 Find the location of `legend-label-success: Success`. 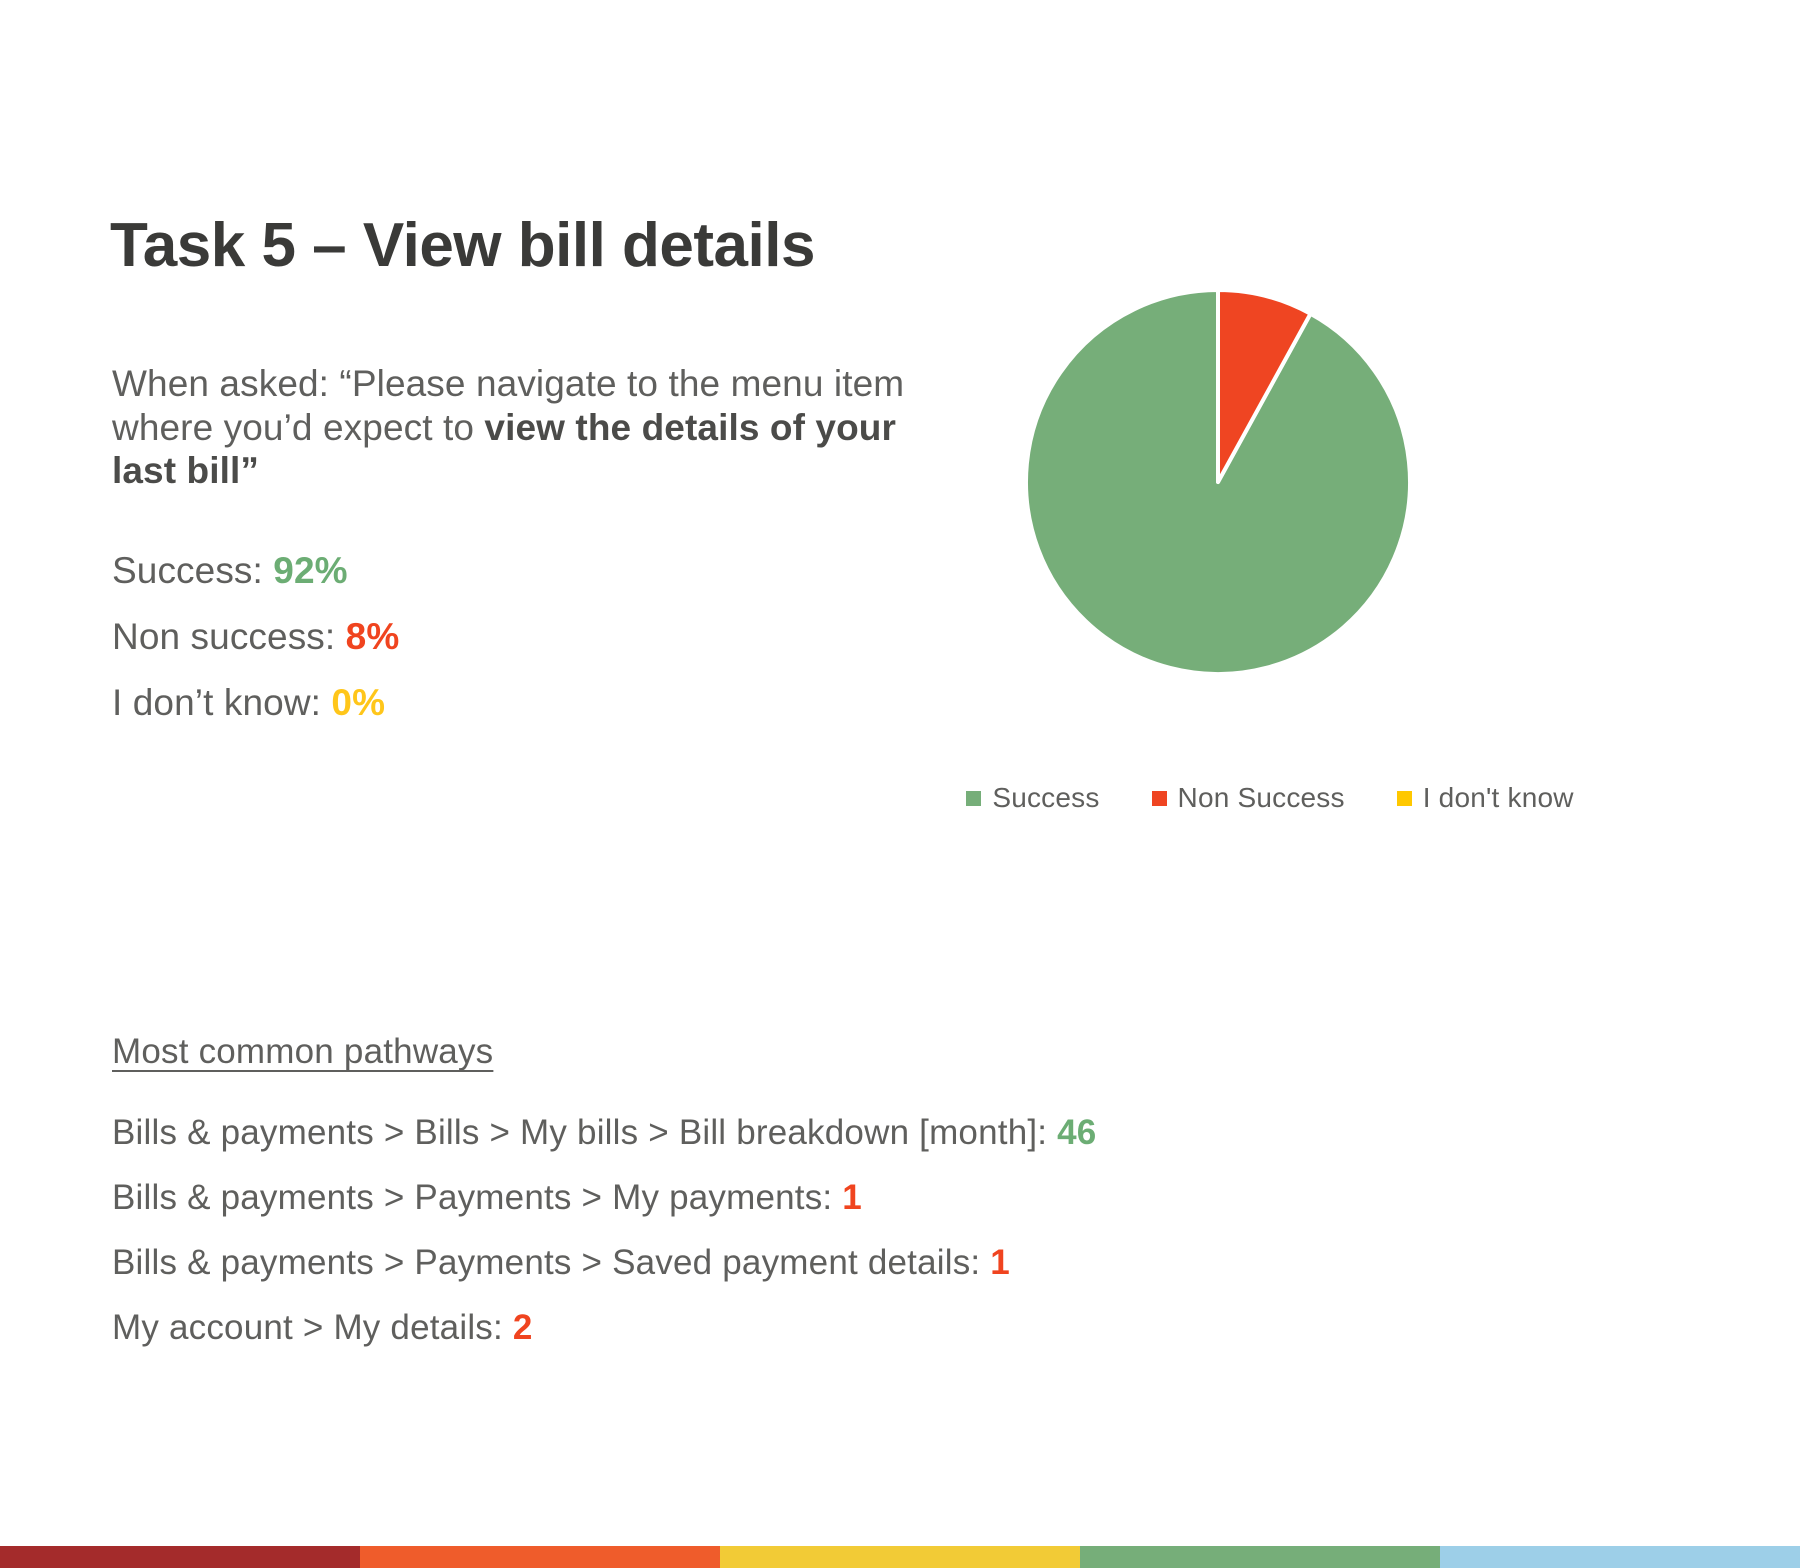

legend-label-success: Success is located at coordinates (1046, 797).